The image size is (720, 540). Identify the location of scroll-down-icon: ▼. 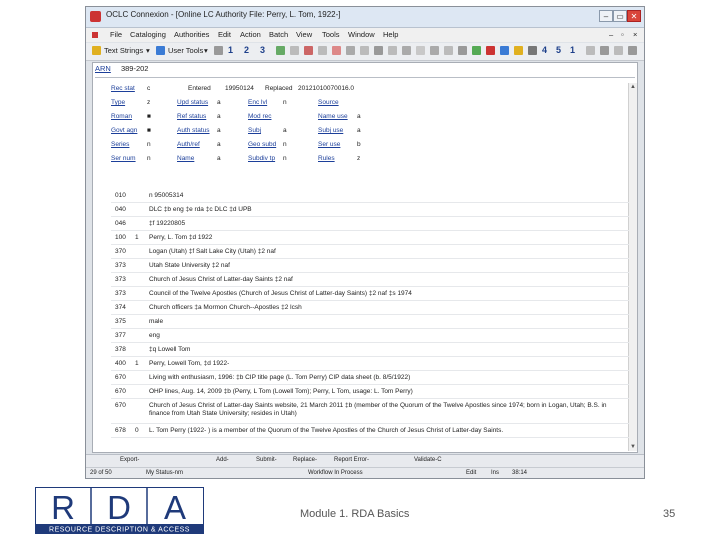
(633, 447).